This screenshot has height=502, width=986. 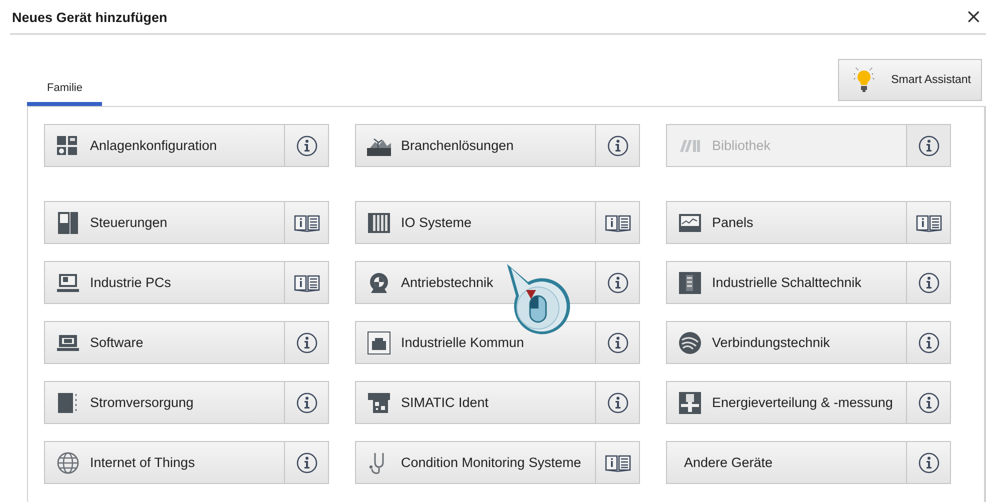 I want to click on motor-icon, so click(x=379, y=282).